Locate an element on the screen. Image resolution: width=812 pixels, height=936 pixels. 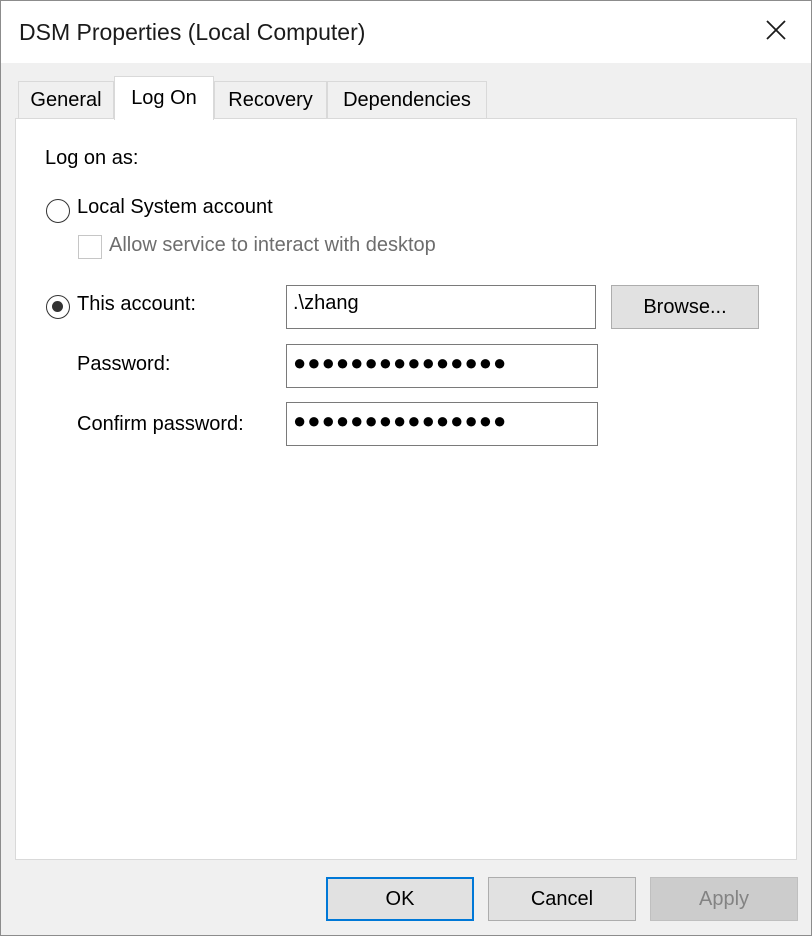
close-button is located at coordinates (776, 32).